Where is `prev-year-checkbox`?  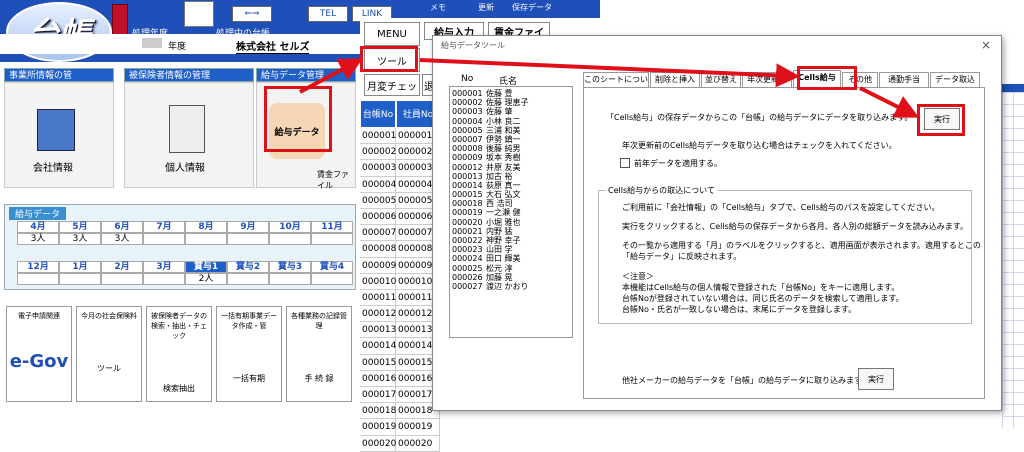 prev-year-checkbox is located at coordinates (625, 163).